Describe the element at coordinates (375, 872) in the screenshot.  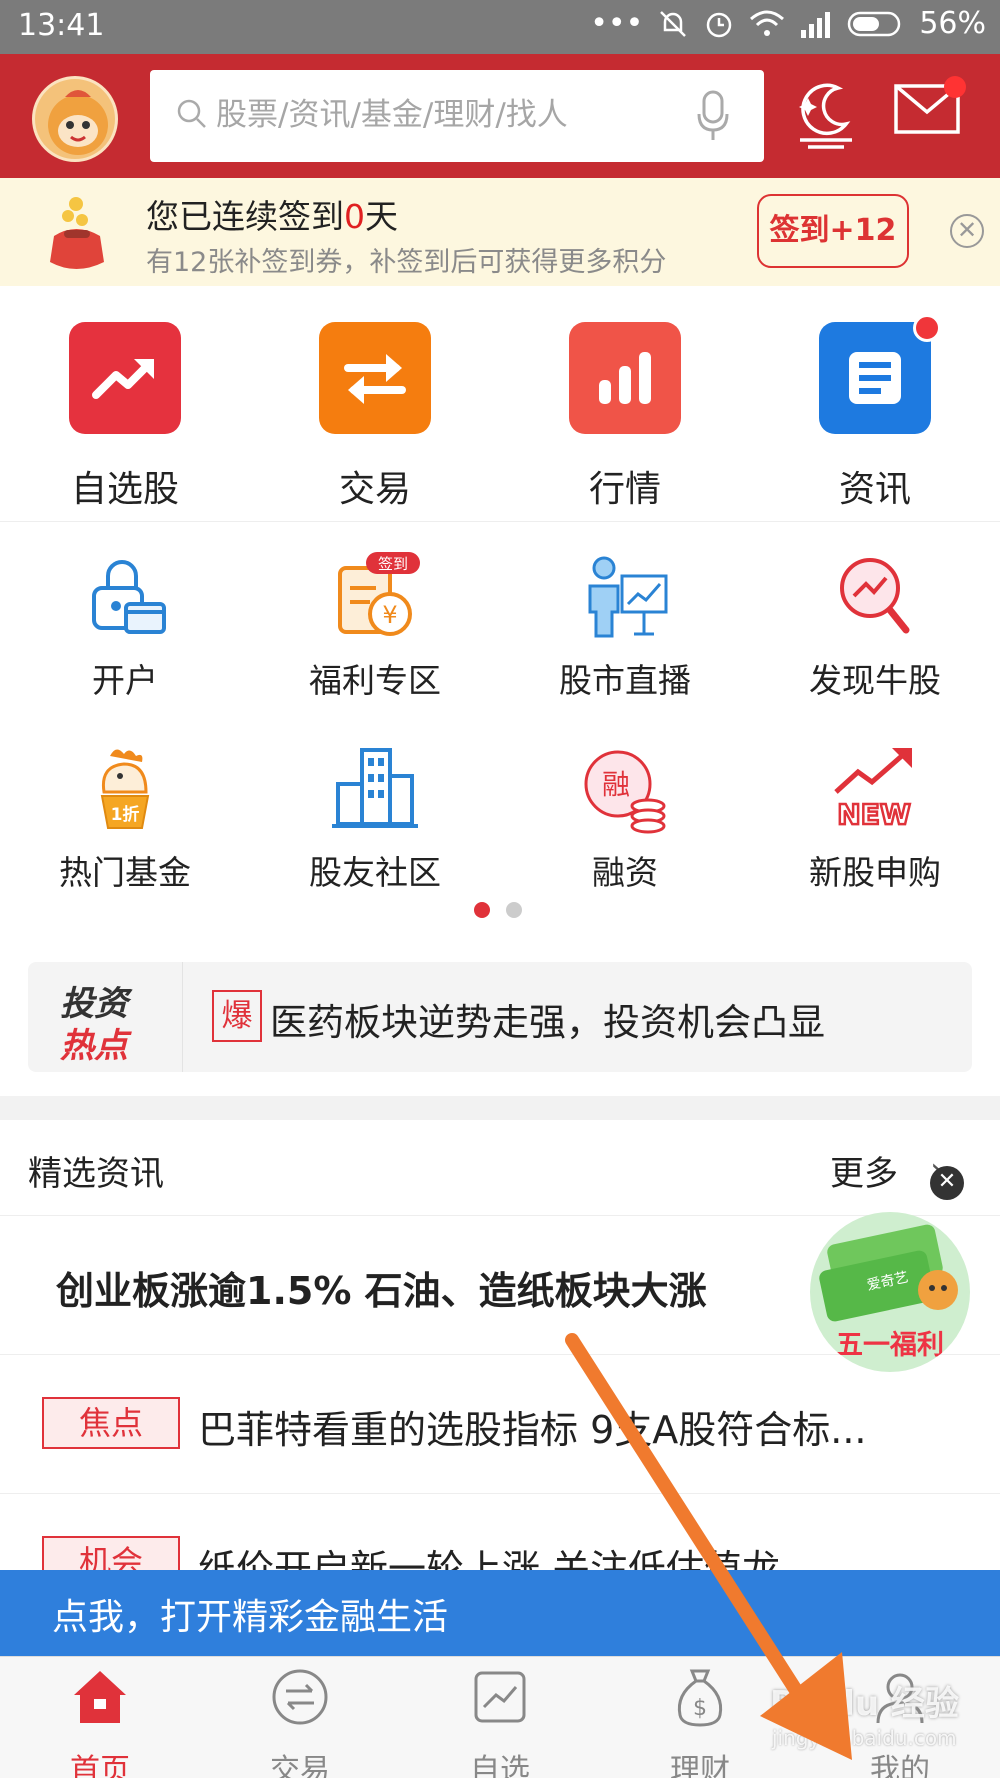
I see `service-label: 股友社区` at that location.